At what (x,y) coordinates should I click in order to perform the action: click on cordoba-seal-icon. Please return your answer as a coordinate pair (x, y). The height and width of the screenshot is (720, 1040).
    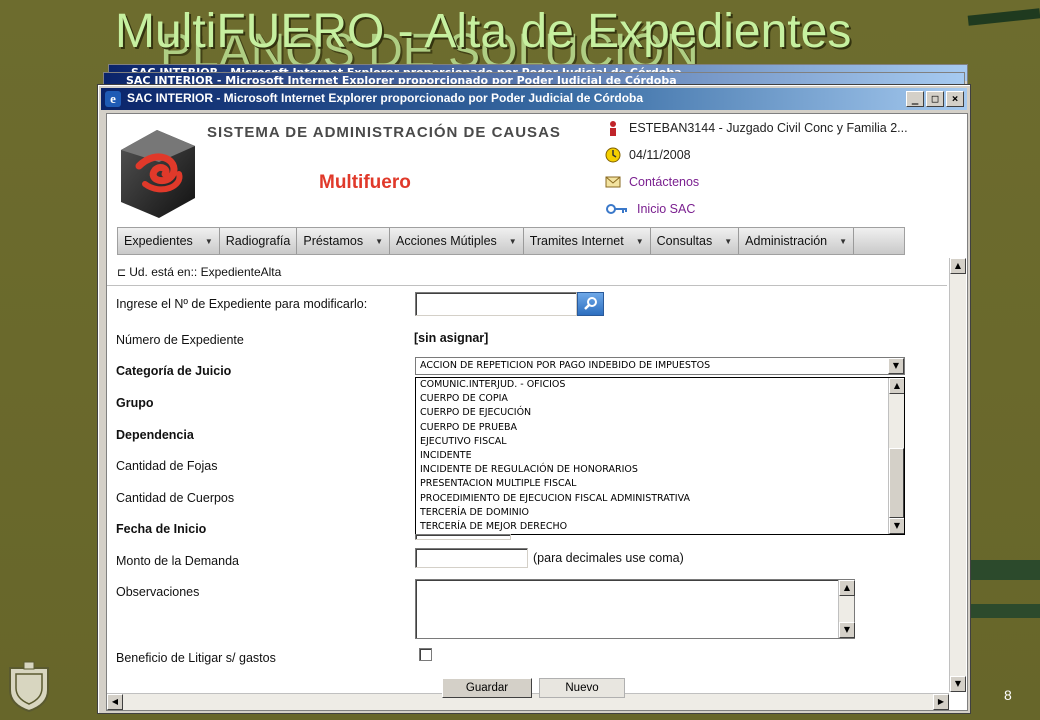
    Looking at the image, I should click on (29, 686).